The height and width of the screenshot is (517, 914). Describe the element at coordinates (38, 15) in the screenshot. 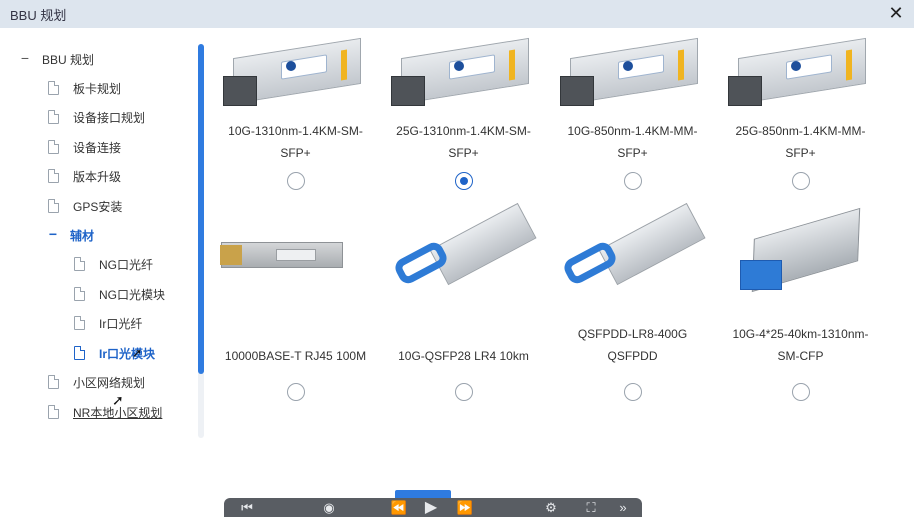

I see `window-title: BBU 规划` at that location.